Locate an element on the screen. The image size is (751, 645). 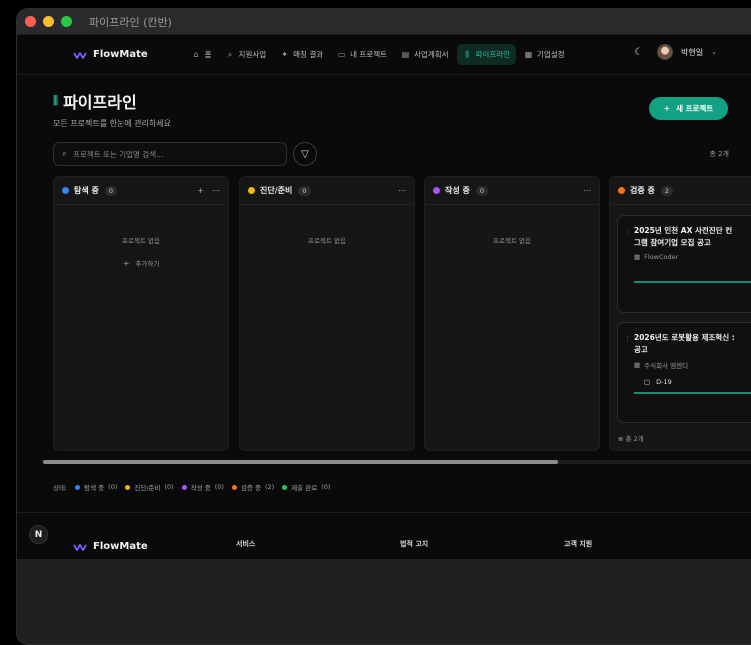
legend-name: 검증 중 is located at coordinates (250, 488).